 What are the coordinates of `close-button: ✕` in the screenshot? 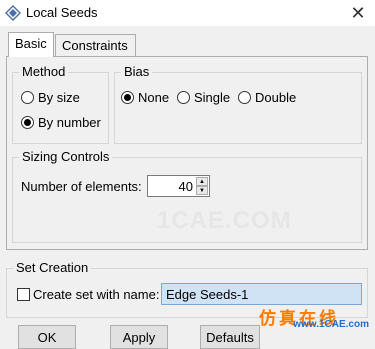 It's located at (358, 13).